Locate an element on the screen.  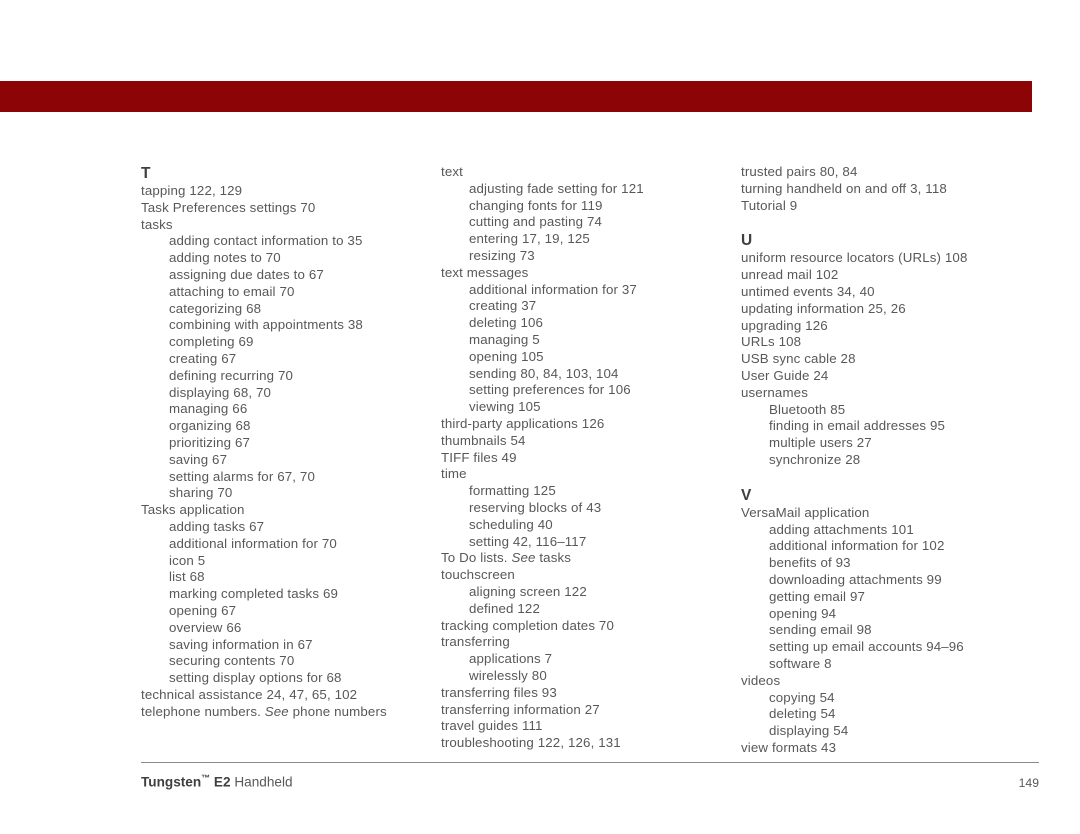
index-subentry: applications 7 is located at coordinates (511, 659).